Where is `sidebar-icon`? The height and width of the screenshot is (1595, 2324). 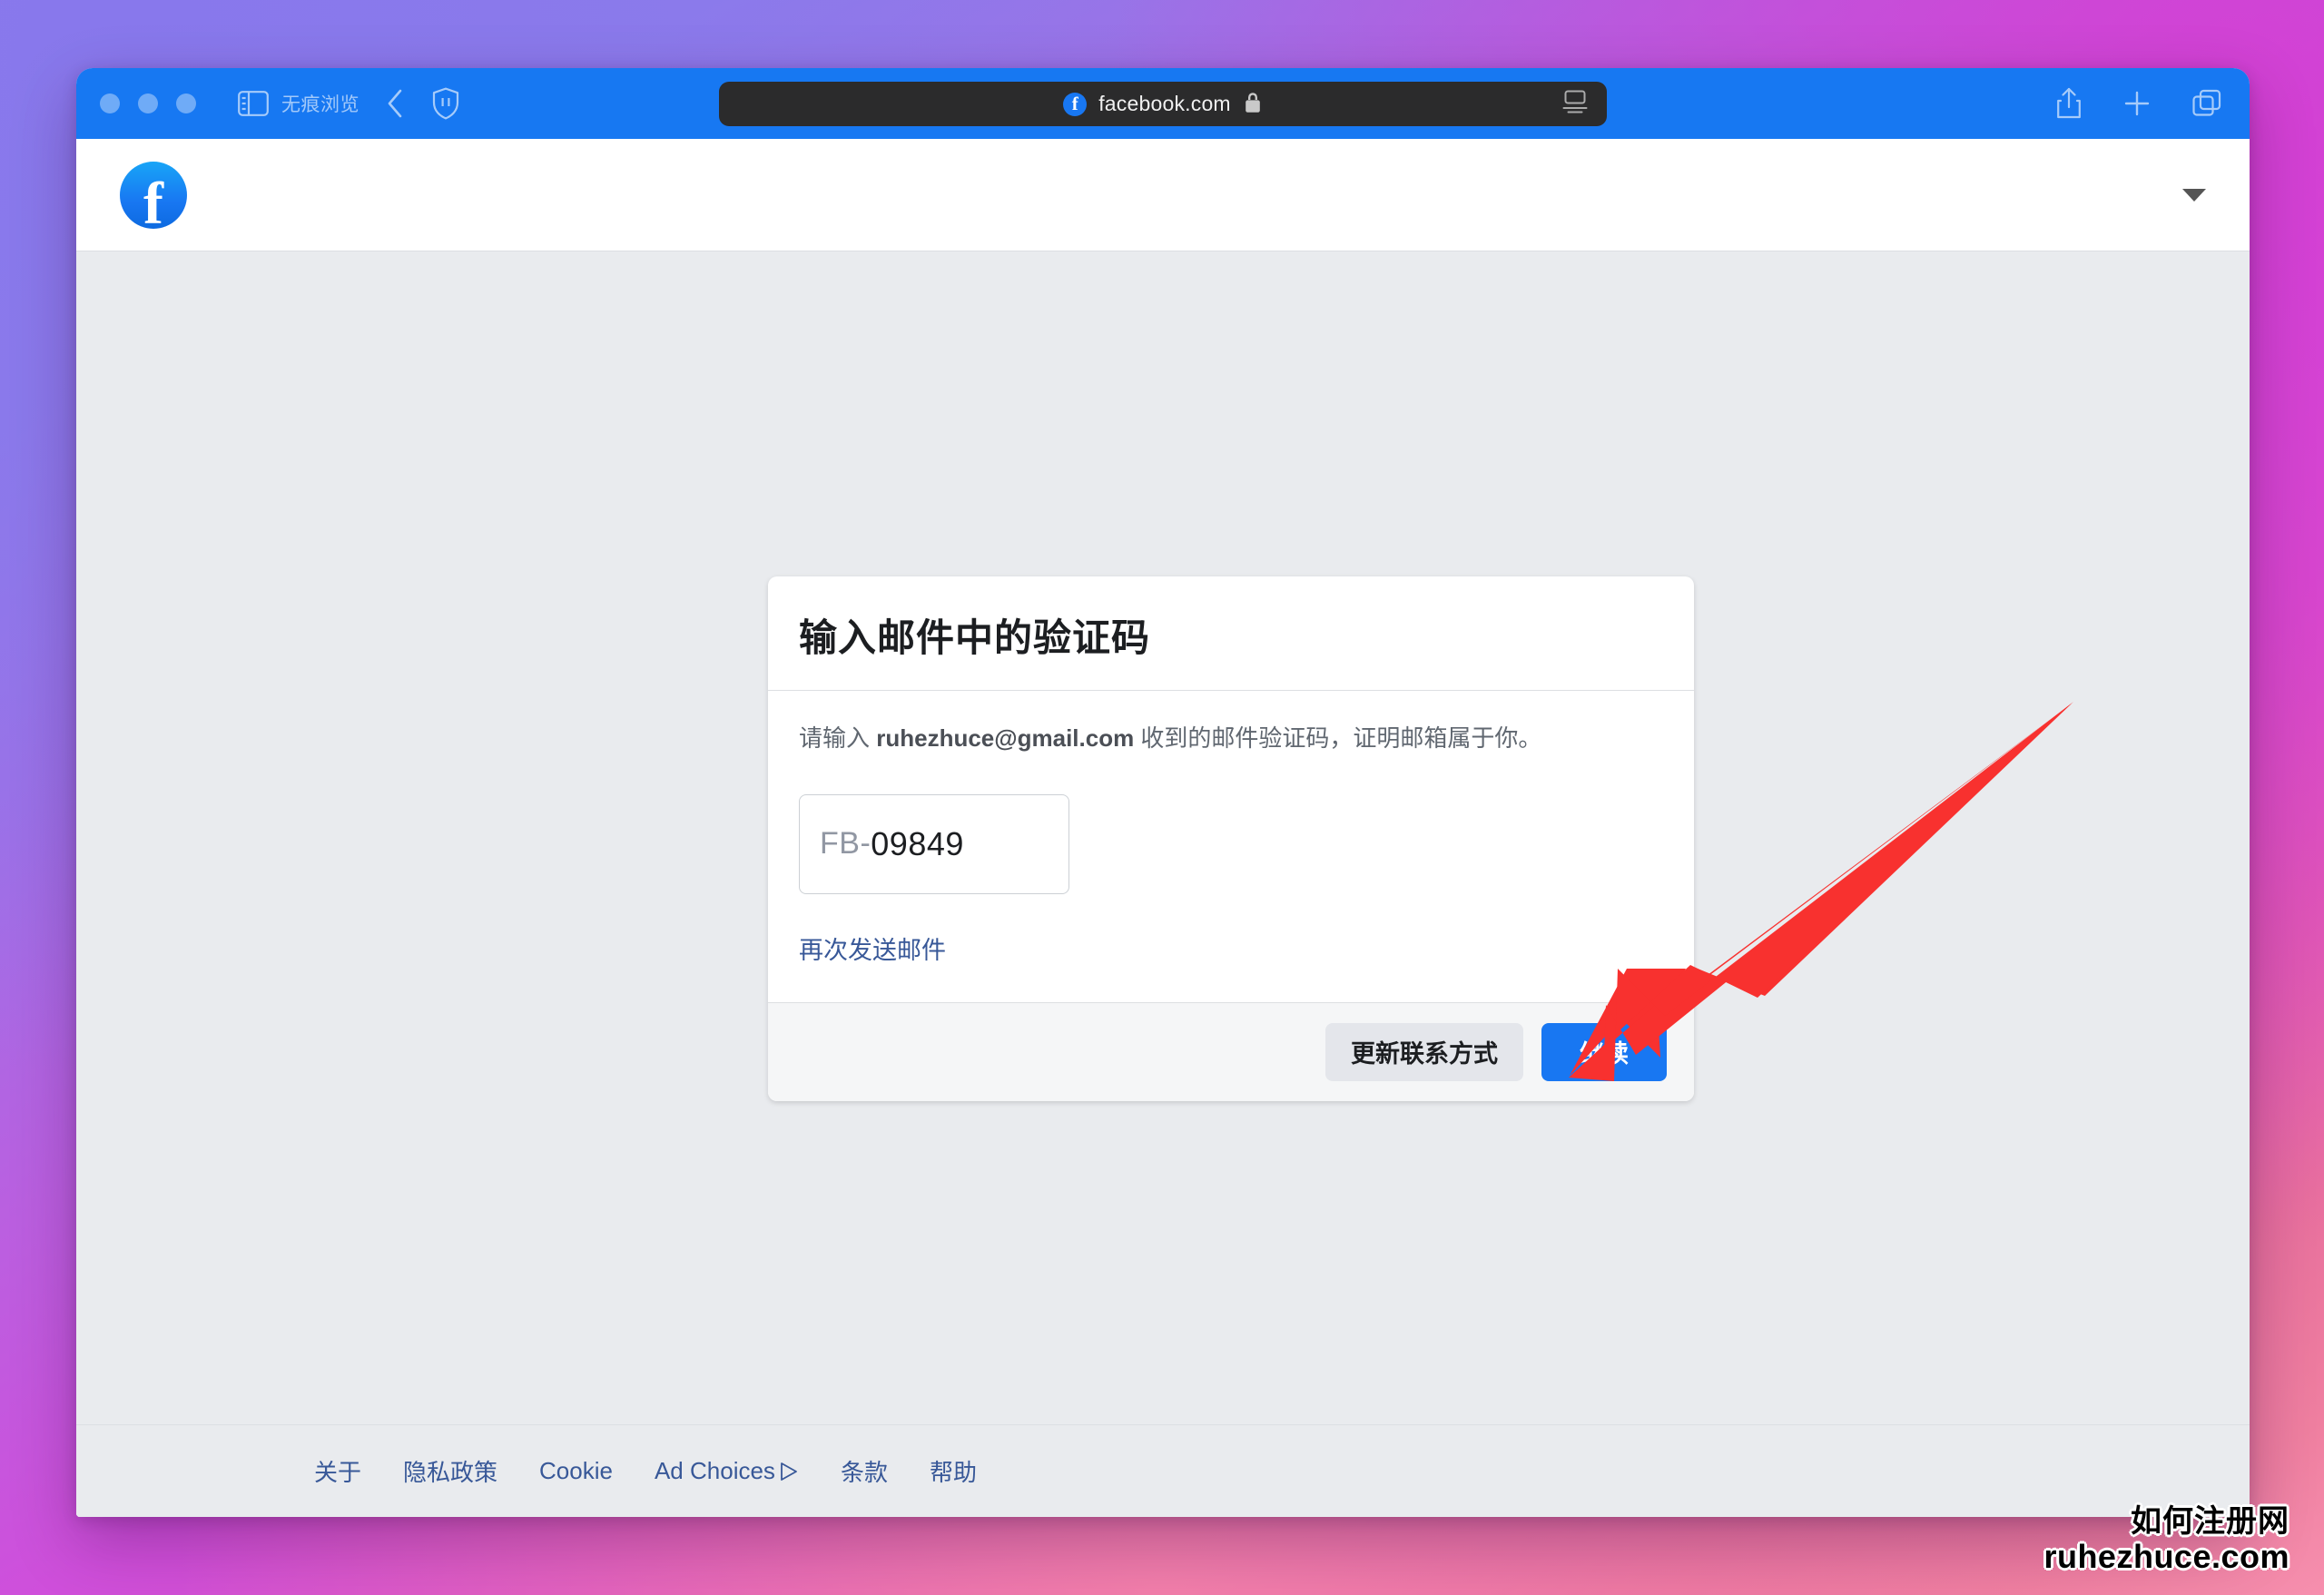 sidebar-icon is located at coordinates (253, 104).